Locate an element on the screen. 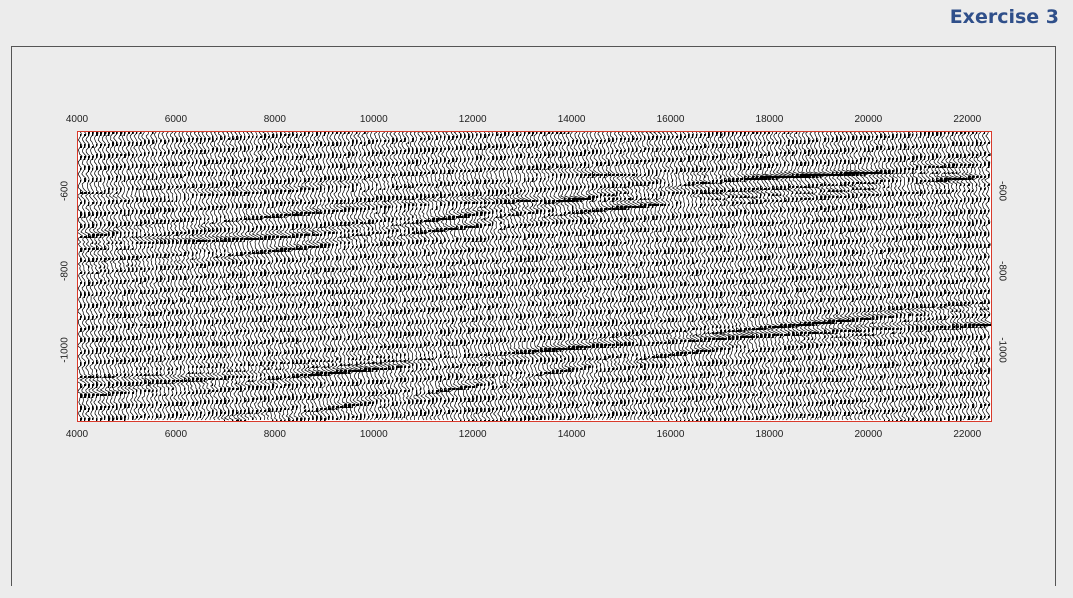  x-bottom-tick-label: 20000 is located at coordinates (868, 434).